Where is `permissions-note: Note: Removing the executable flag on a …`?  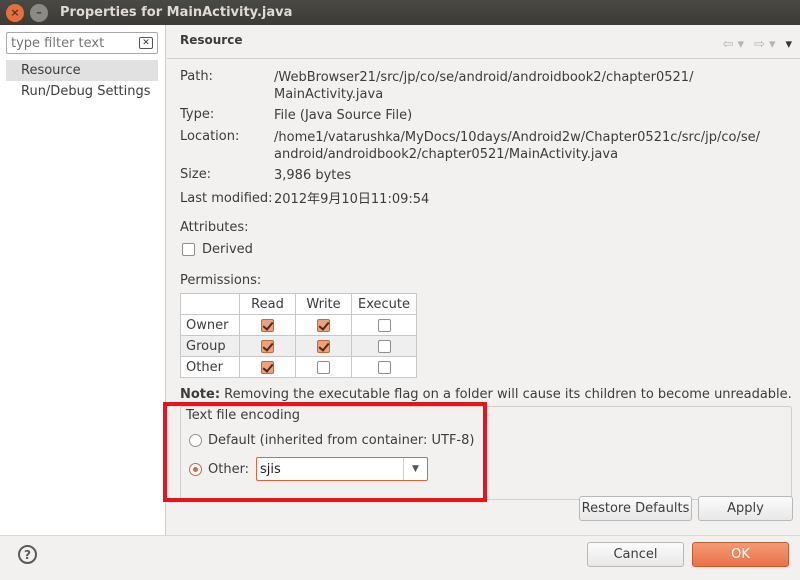 permissions-note: Note: Removing the executable flag on a … is located at coordinates (486, 394).